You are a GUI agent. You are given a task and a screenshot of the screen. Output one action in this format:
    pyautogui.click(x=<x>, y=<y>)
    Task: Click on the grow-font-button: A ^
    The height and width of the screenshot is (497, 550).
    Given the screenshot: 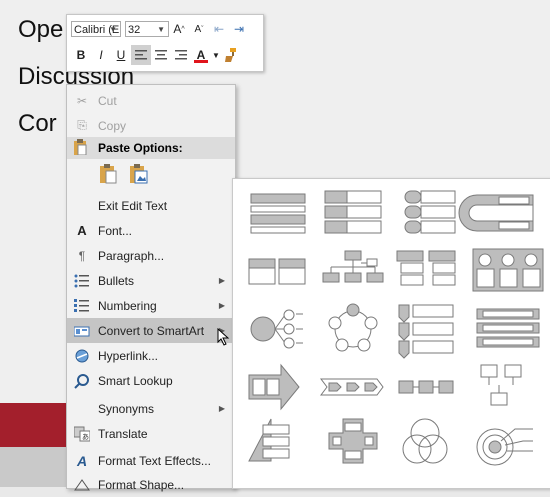 What is the action you would take?
    pyautogui.click(x=179, y=29)
    